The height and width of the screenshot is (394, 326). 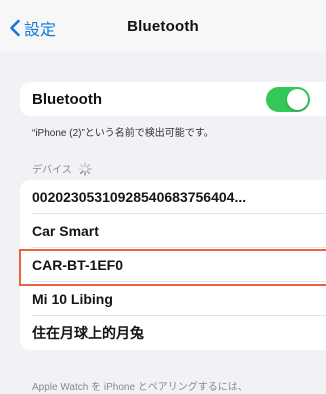 What do you see at coordinates (173, 231) in the screenshot?
I see `device-row: Car Smart` at bounding box center [173, 231].